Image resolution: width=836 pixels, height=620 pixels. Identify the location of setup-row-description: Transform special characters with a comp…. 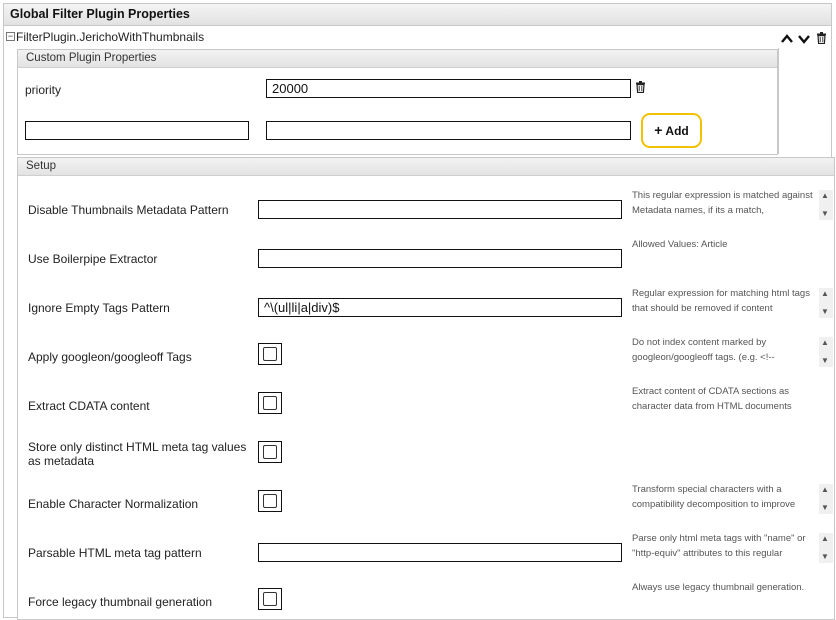
(714, 497).